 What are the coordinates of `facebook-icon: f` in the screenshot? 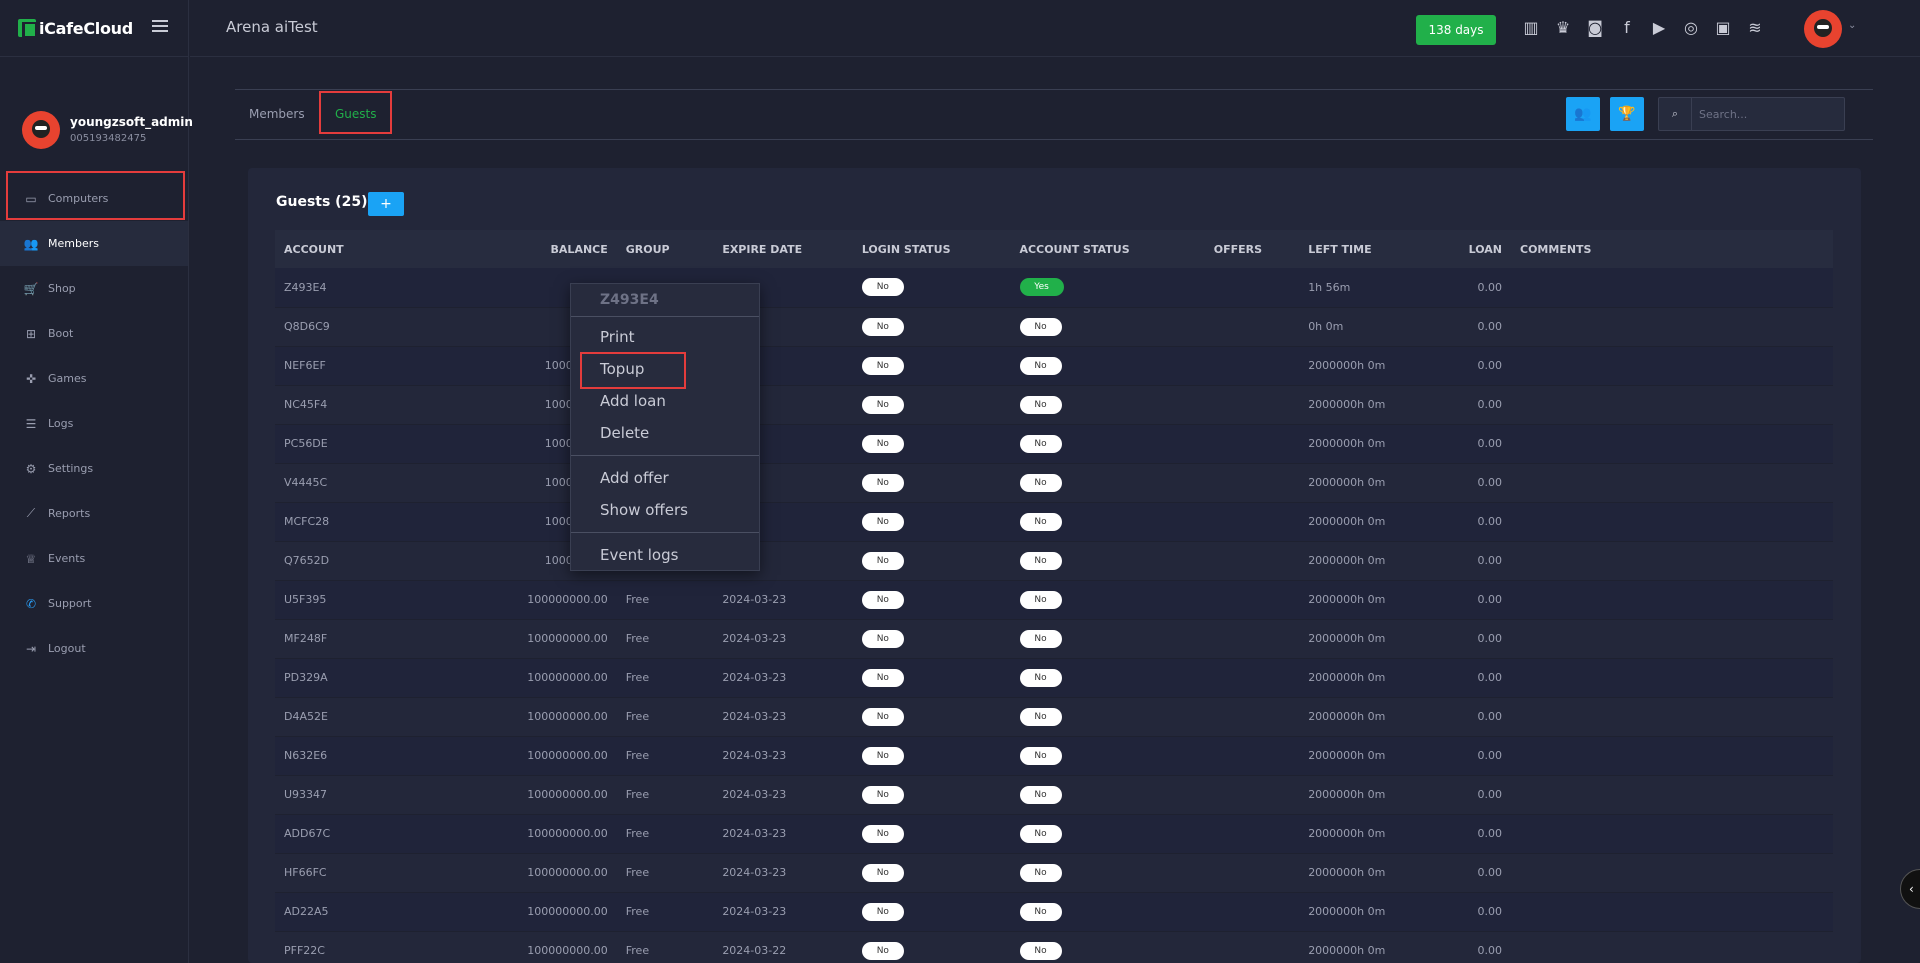 It's located at (1627, 27).